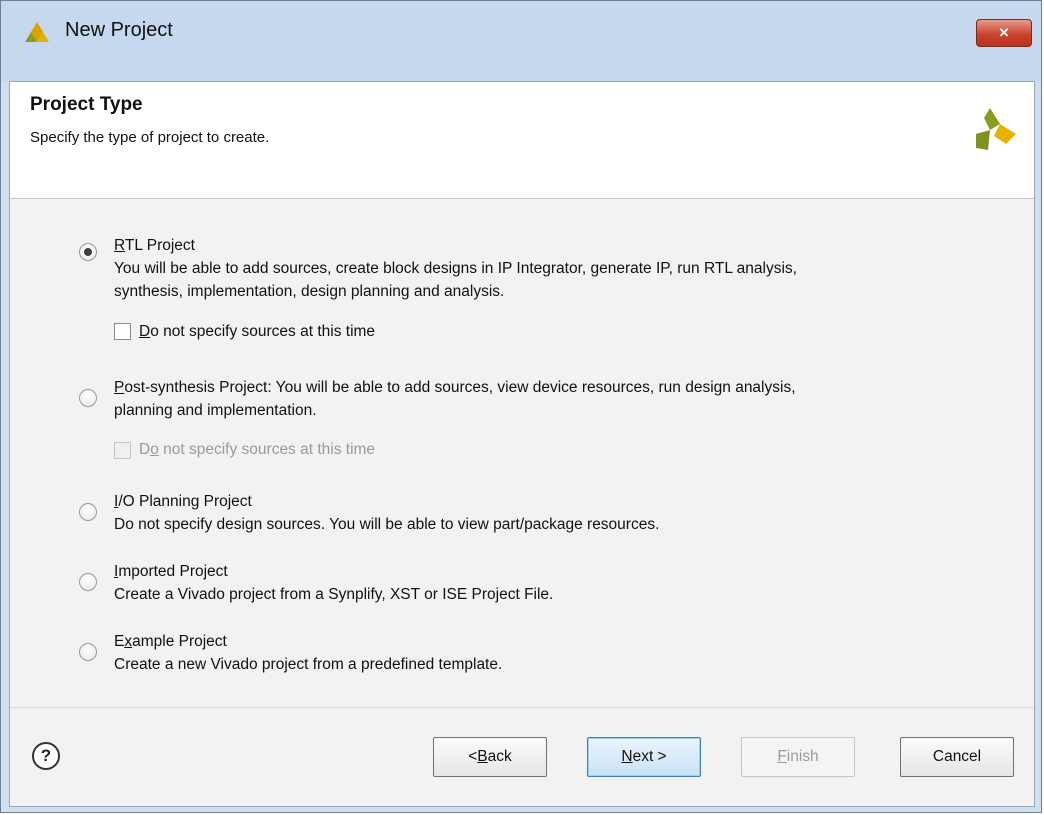  Describe the element at coordinates (88, 582) in the screenshot. I see `imported-project-radio` at that location.